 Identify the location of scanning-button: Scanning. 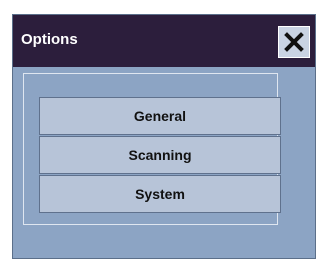
(160, 155).